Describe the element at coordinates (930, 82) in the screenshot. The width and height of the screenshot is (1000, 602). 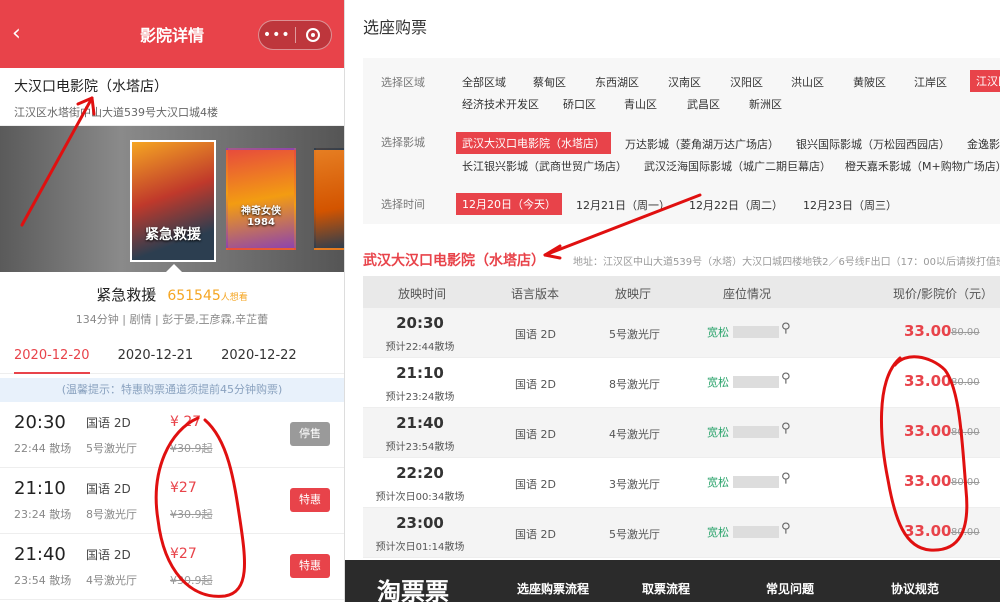
I see `region-option: 江岸区` at that location.